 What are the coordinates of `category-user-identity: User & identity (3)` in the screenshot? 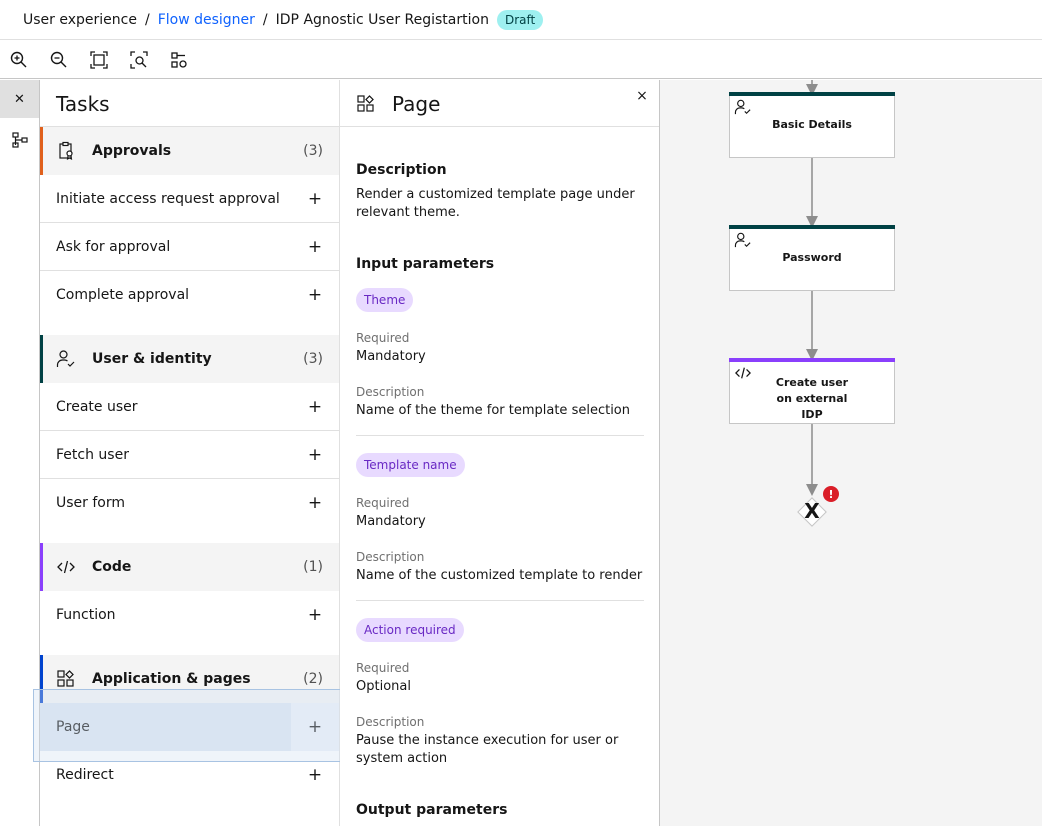 It's located at (189, 359).